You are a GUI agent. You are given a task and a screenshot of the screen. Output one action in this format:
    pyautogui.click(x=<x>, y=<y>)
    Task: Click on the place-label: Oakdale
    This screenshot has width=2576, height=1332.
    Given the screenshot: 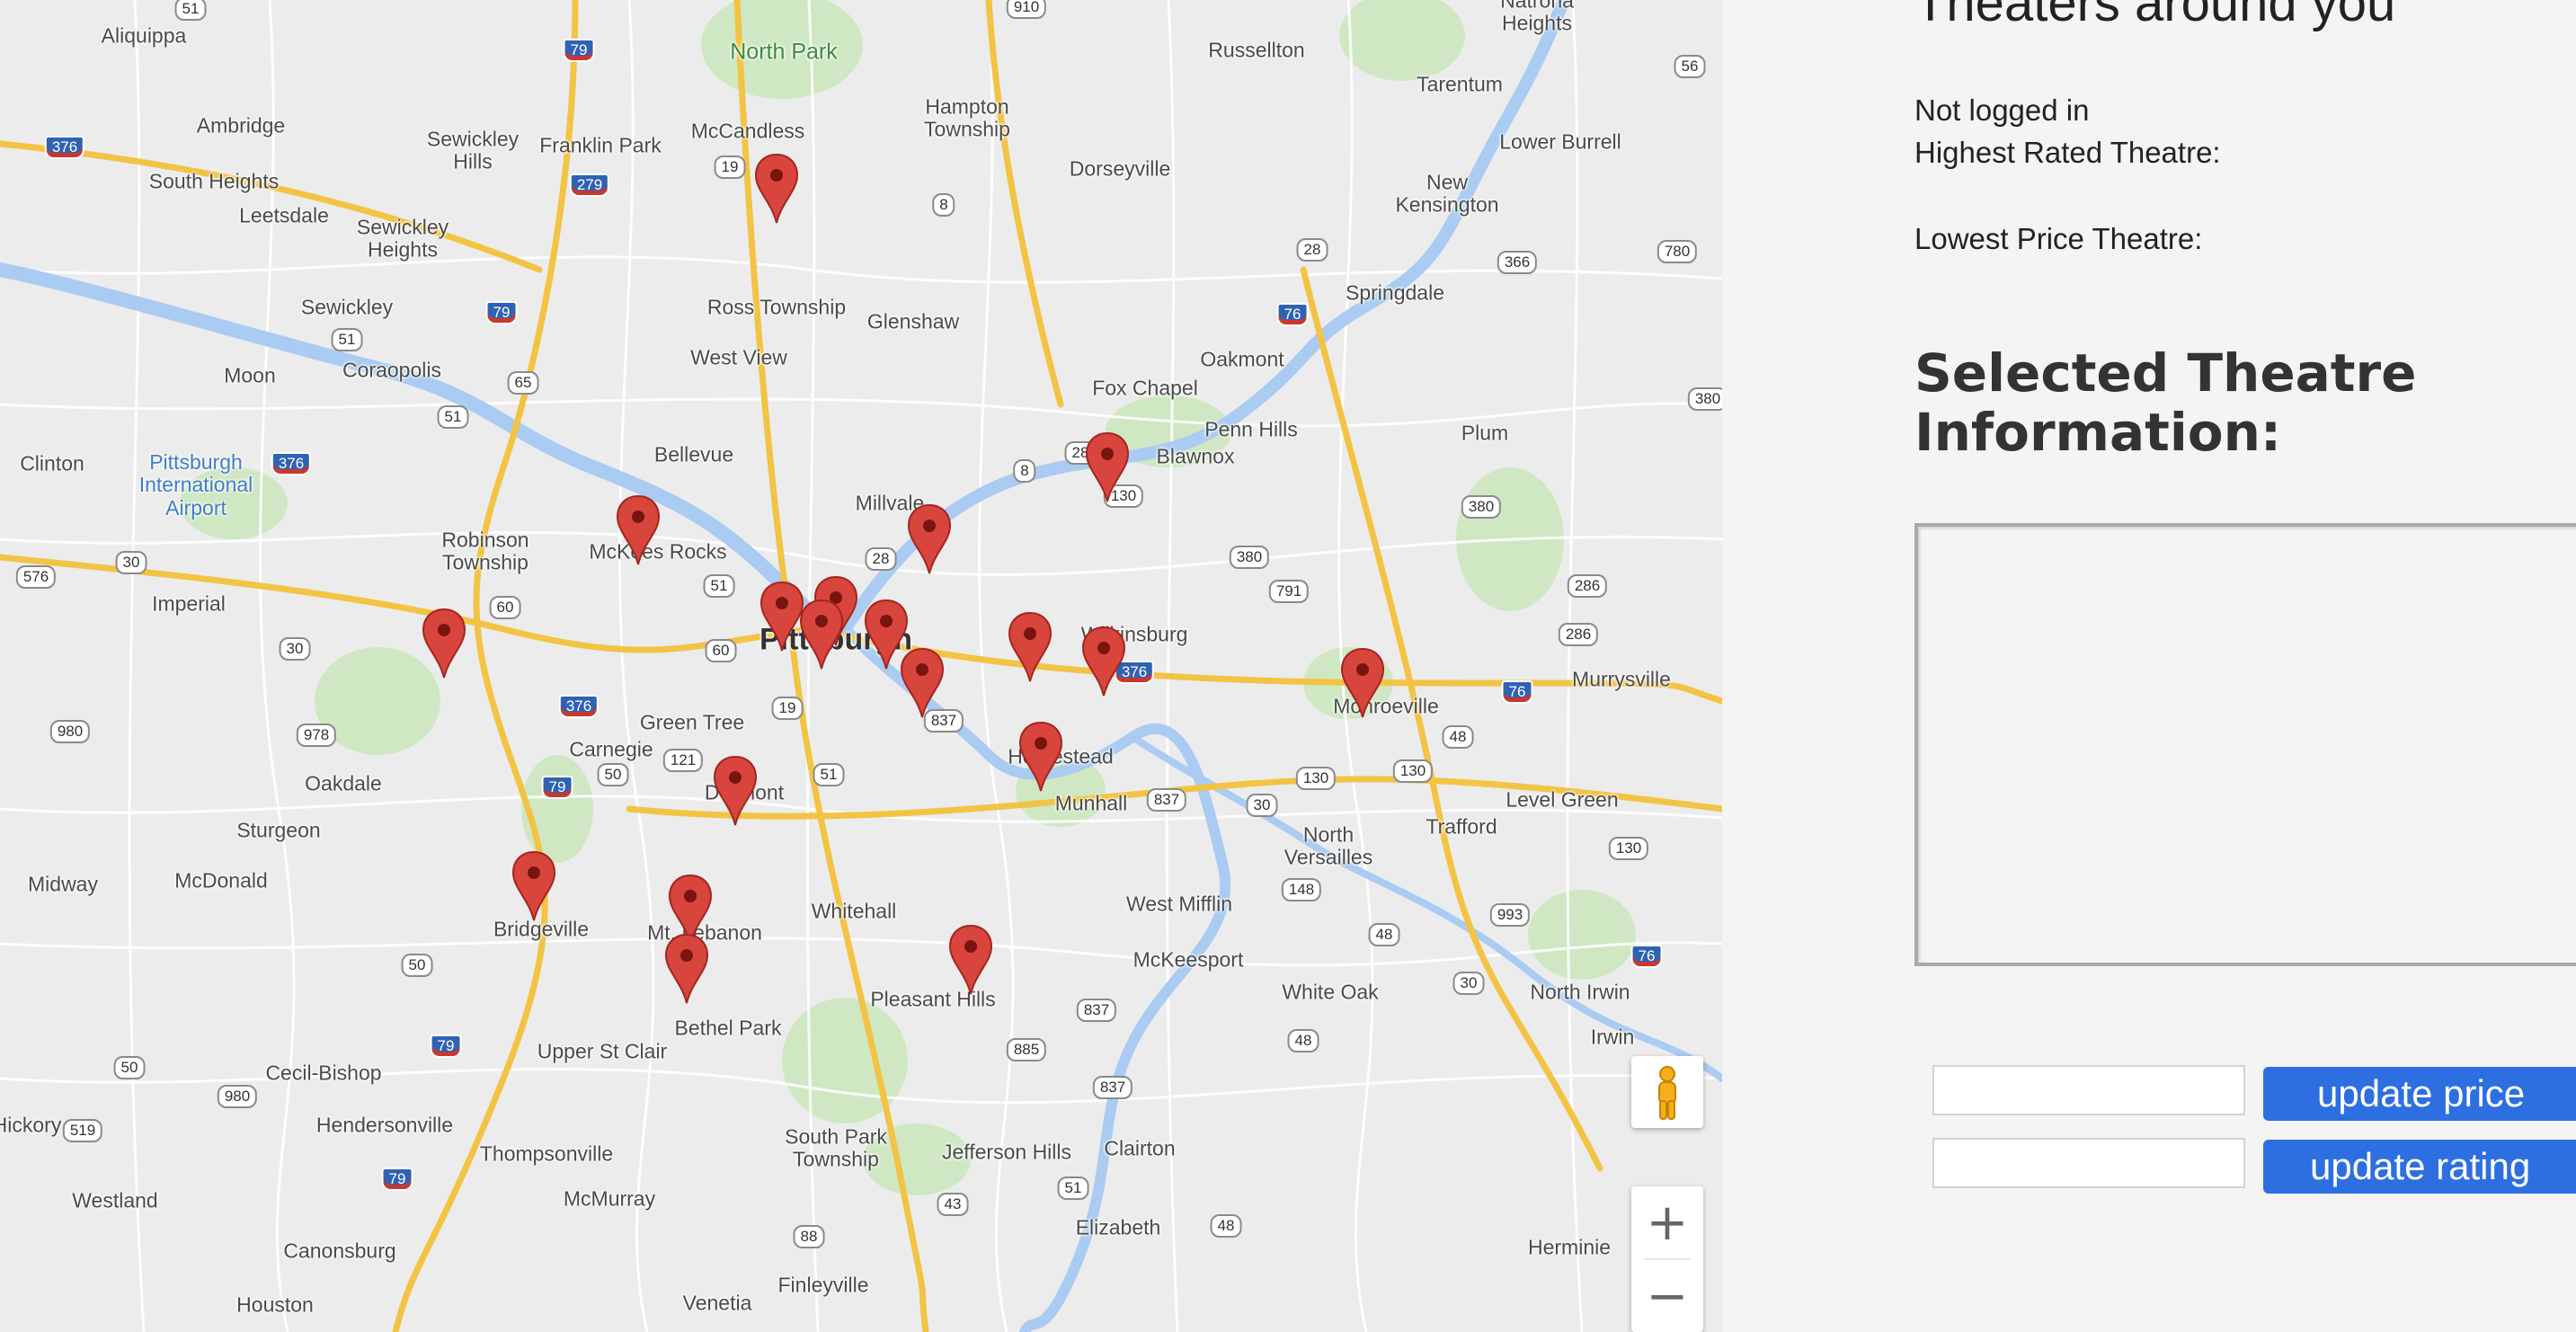 What is the action you would take?
    pyautogui.click(x=343, y=783)
    